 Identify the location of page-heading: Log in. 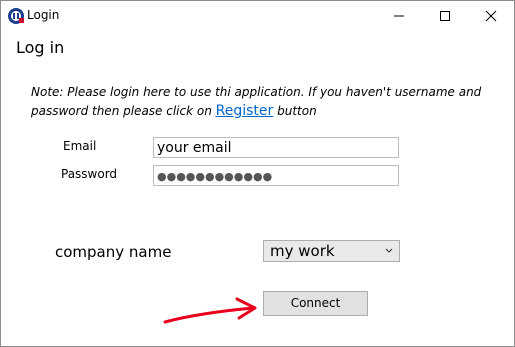
(40, 47).